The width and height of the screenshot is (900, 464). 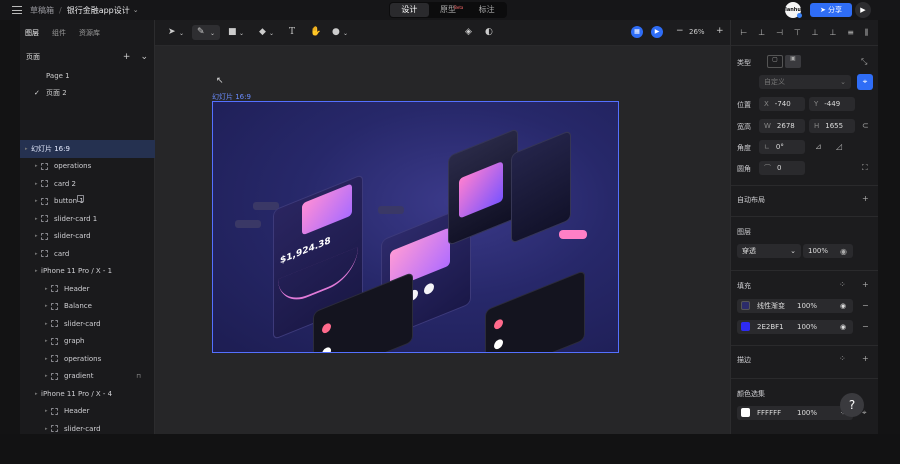 I want to click on height-field: H 1655, so click(x=832, y=126).